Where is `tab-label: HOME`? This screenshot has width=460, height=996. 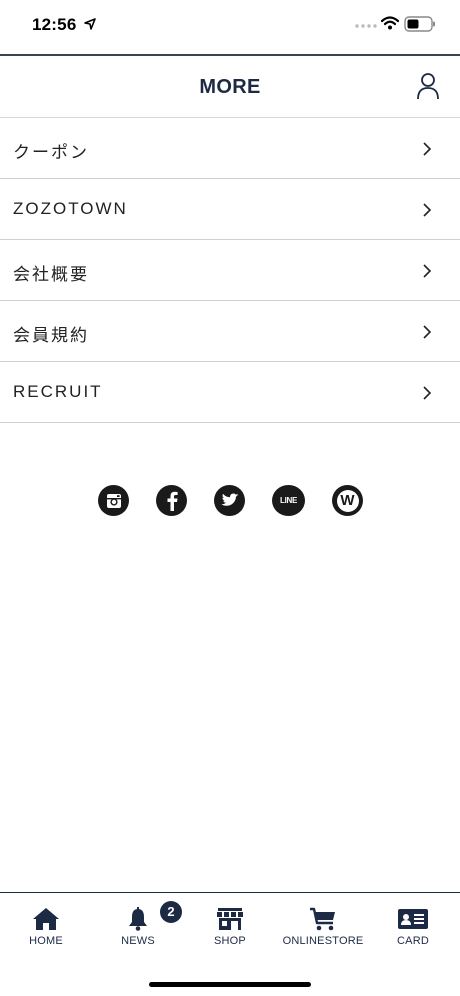
tab-label: HOME is located at coordinates (46, 941).